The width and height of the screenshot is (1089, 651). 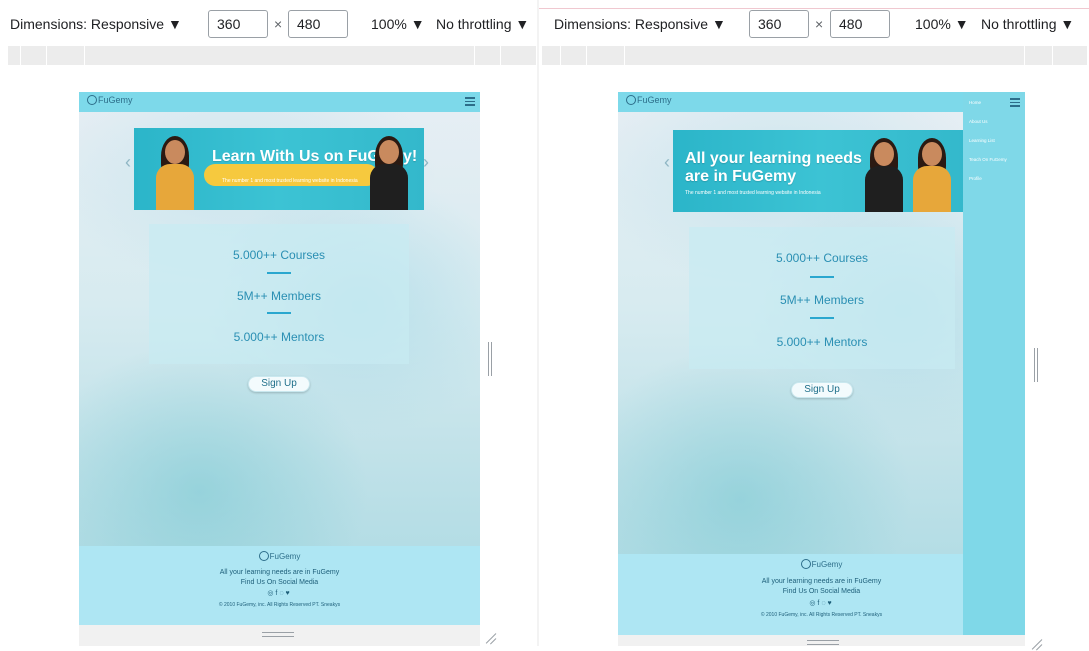 I want to click on menu-item-profile: Profile, so click(x=975, y=178).